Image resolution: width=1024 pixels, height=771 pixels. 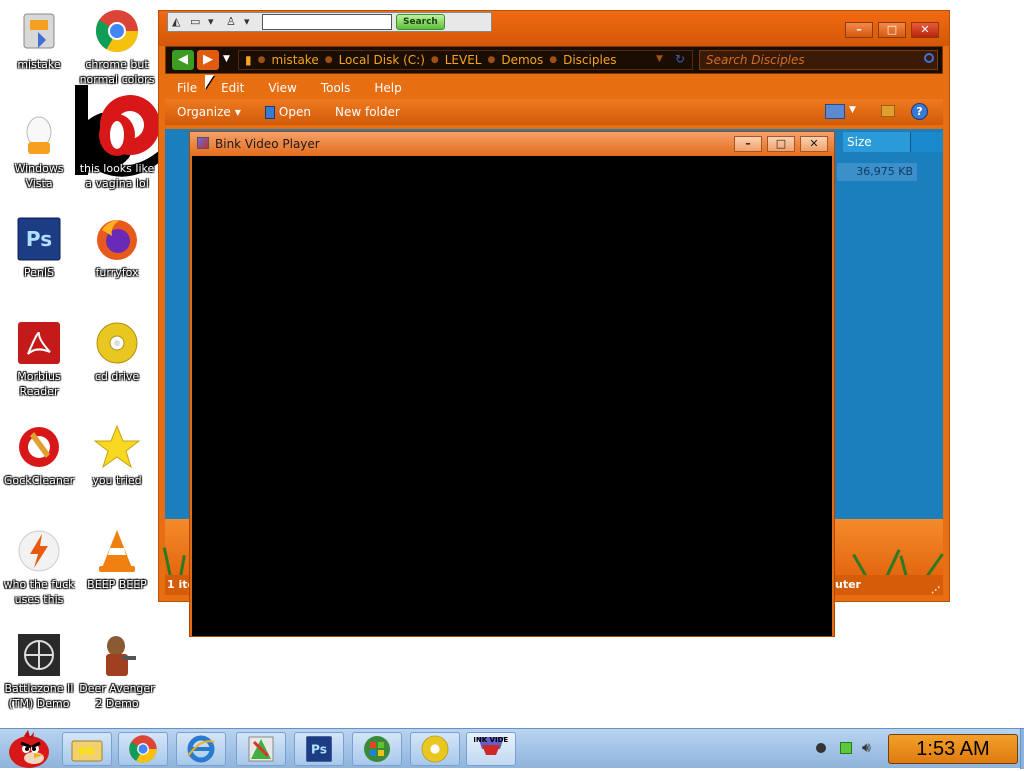 I want to click on explorer-titlebar: ◭ ▭ ▾ ♙ ▾ Search – □ ✕, so click(x=554, y=28).